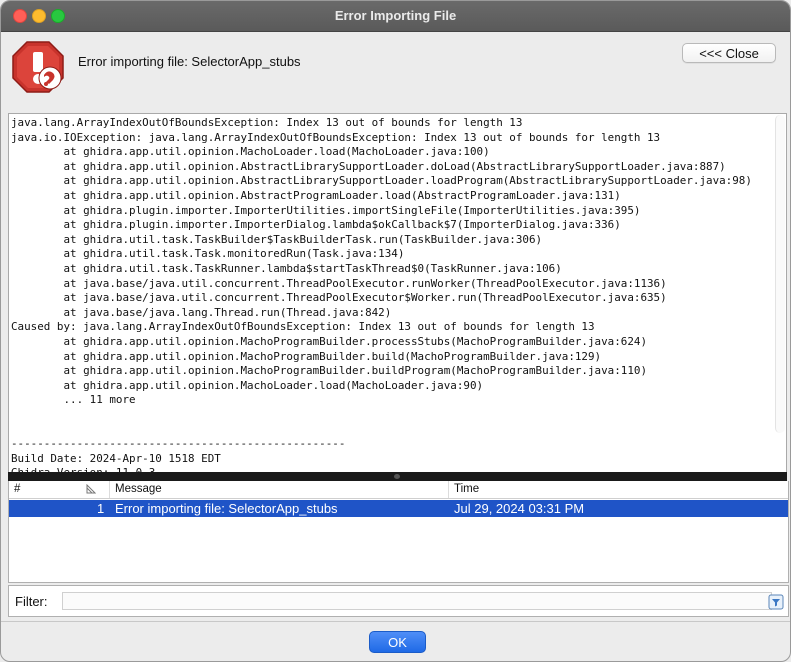 Image resolution: width=791 pixels, height=662 pixels. Describe the element at coordinates (780, 274) in the screenshot. I see `trace-scrollbar` at that location.